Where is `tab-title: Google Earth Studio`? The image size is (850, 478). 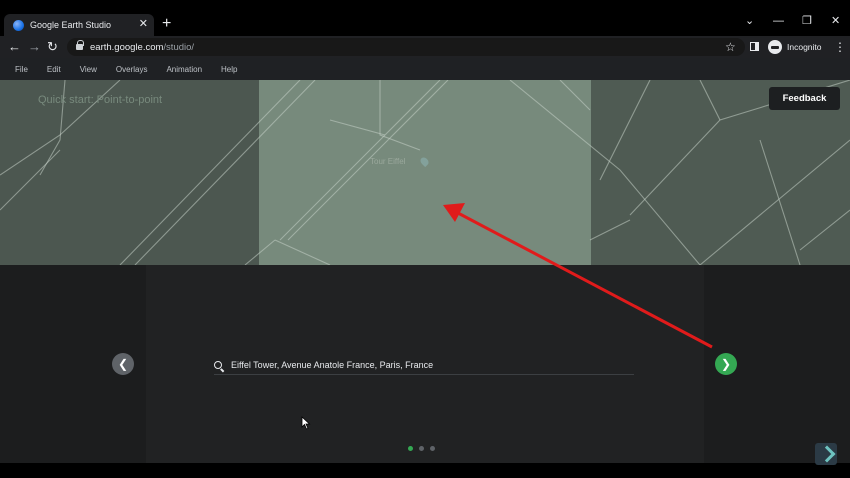 tab-title: Google Earth Studio is located at coordinates (71, 25).